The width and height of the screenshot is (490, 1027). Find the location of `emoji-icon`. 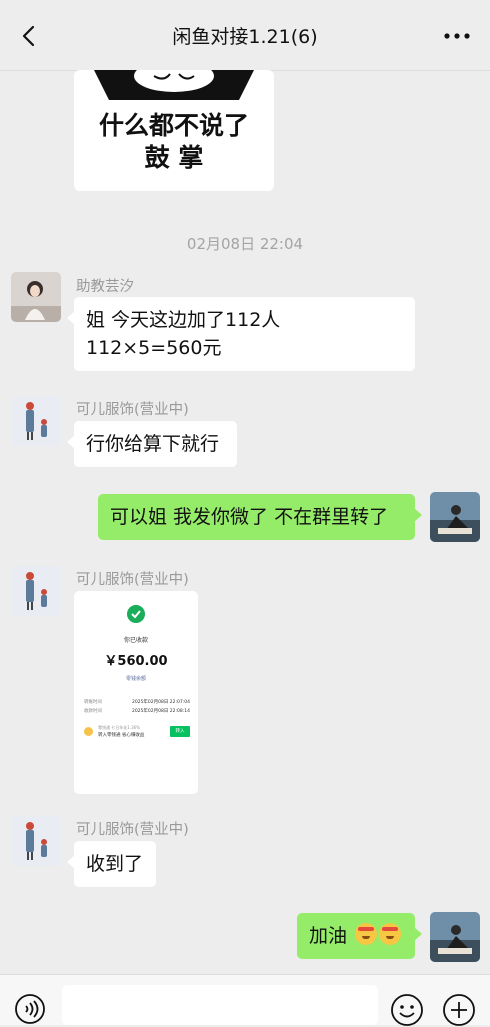

emoji-icon is located at coordinates (407, 1010).